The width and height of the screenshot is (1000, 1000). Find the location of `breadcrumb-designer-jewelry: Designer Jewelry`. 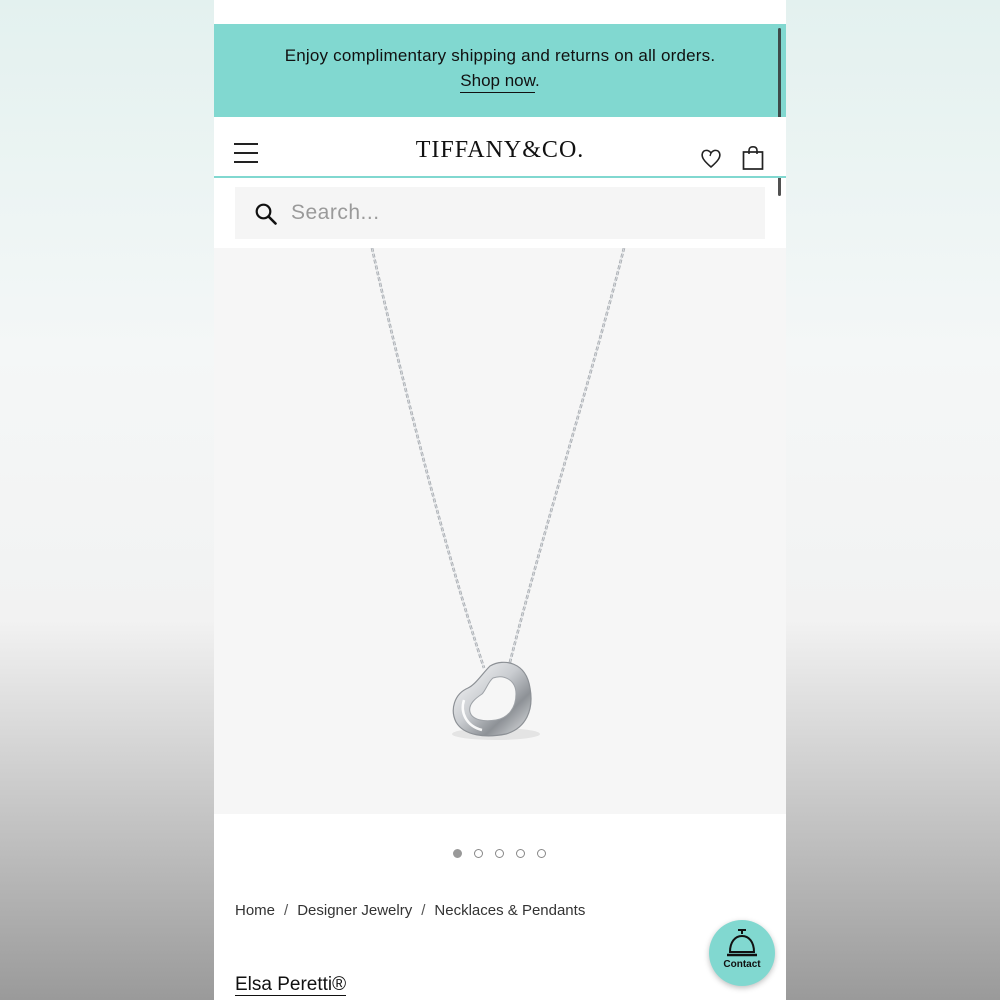

breadcrumb-designer-jewelry: Designer Jewelry is located at coordinates (354, 910).